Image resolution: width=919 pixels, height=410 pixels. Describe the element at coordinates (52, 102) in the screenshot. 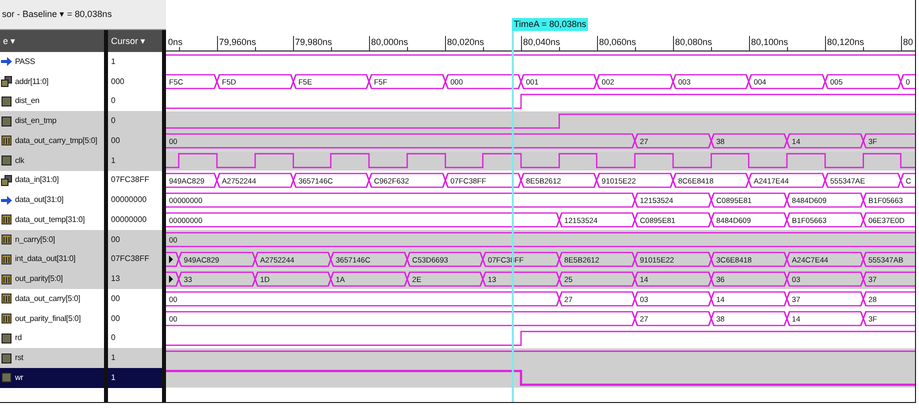

I see `signal-row: dist_en` at that location.